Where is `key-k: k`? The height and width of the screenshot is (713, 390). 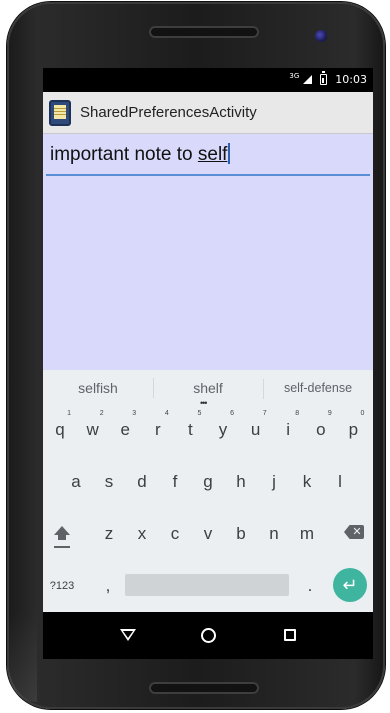 key-k: k is located at coordinates (307, 480).